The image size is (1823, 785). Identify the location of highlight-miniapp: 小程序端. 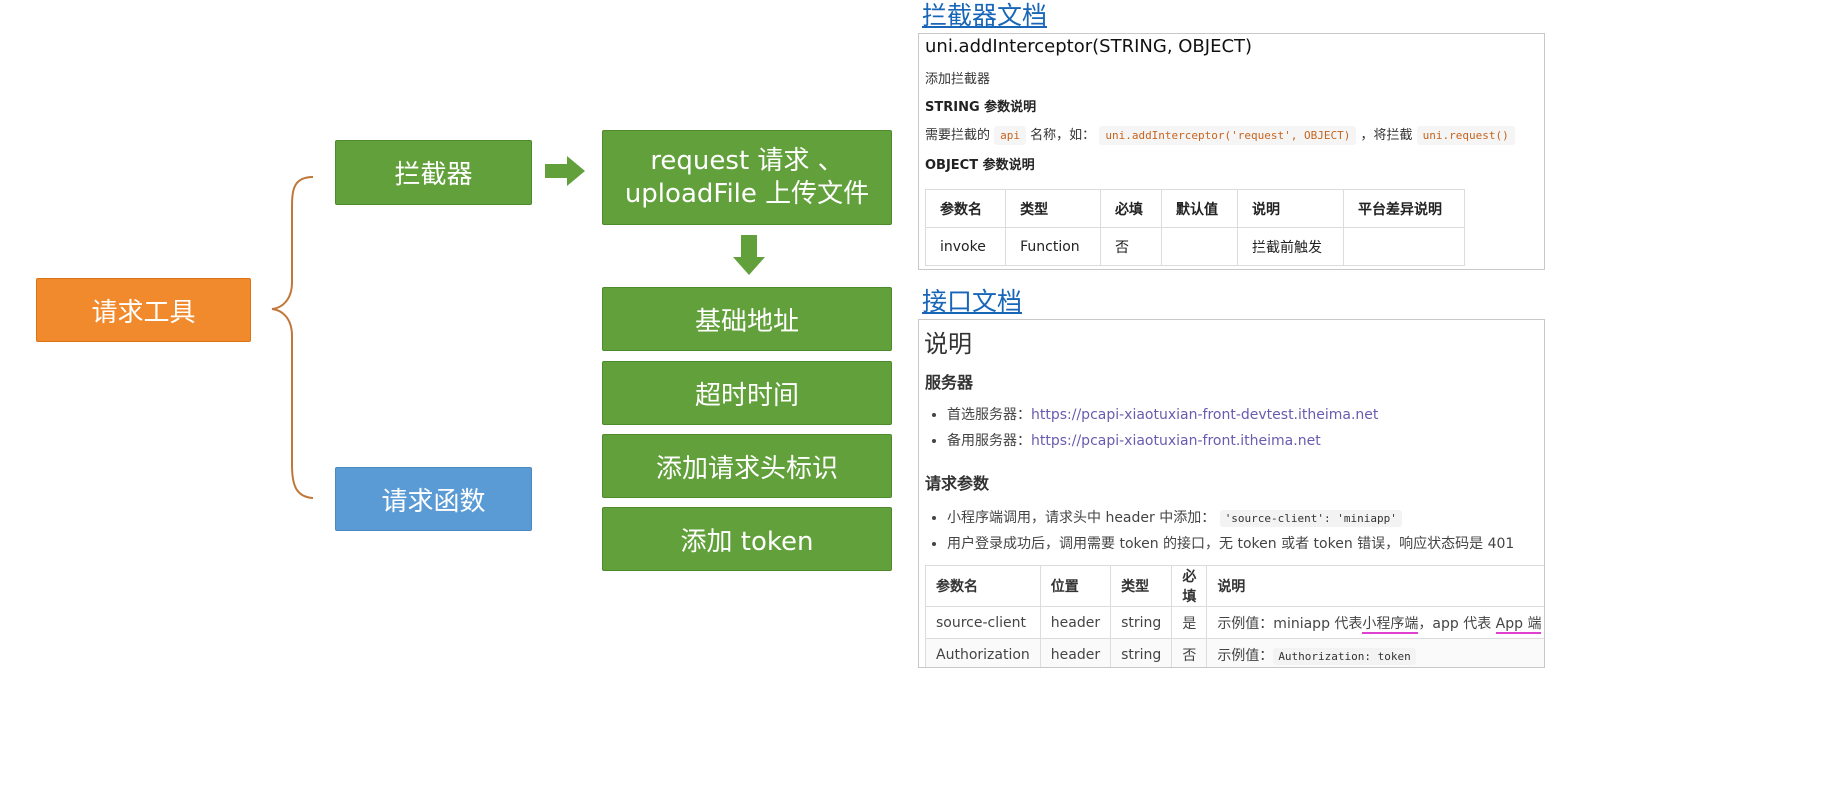
(1390, 624).